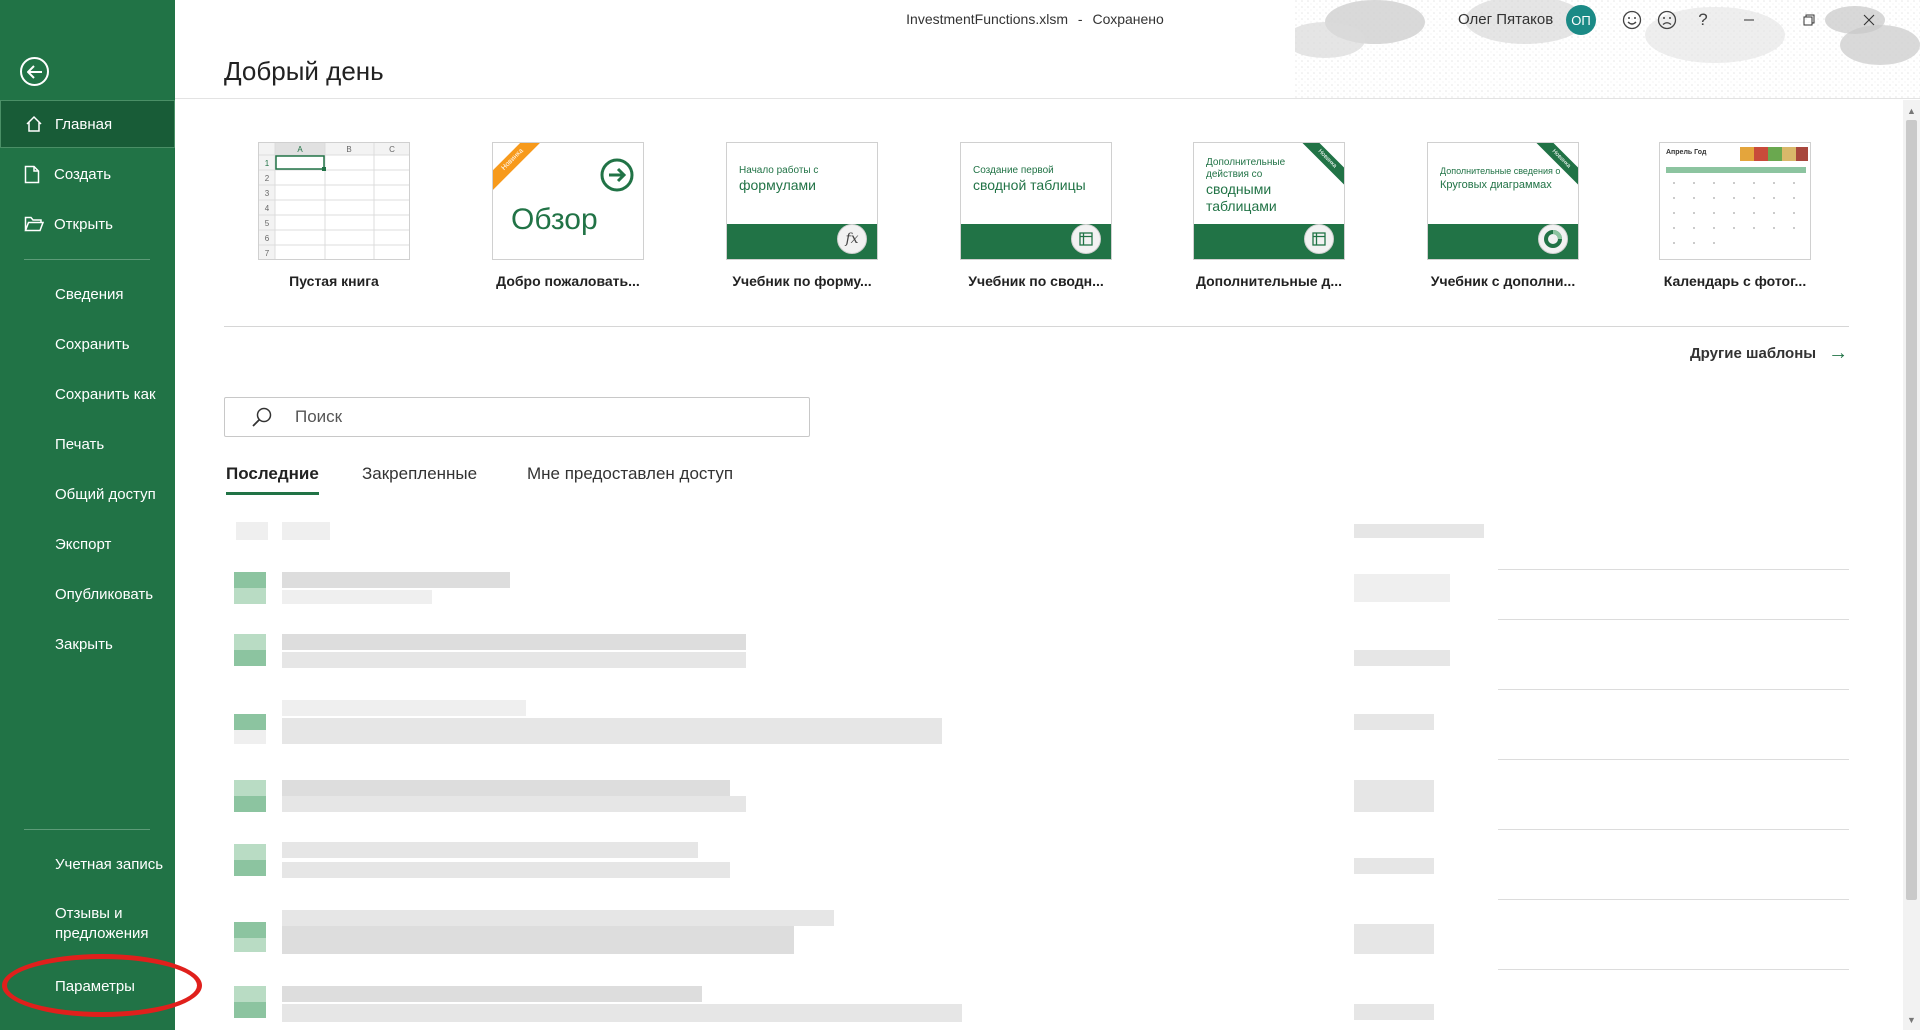  Describe the element at coordinates (267, 193) in the screenshot. I see `svg-text: 3` at that location.